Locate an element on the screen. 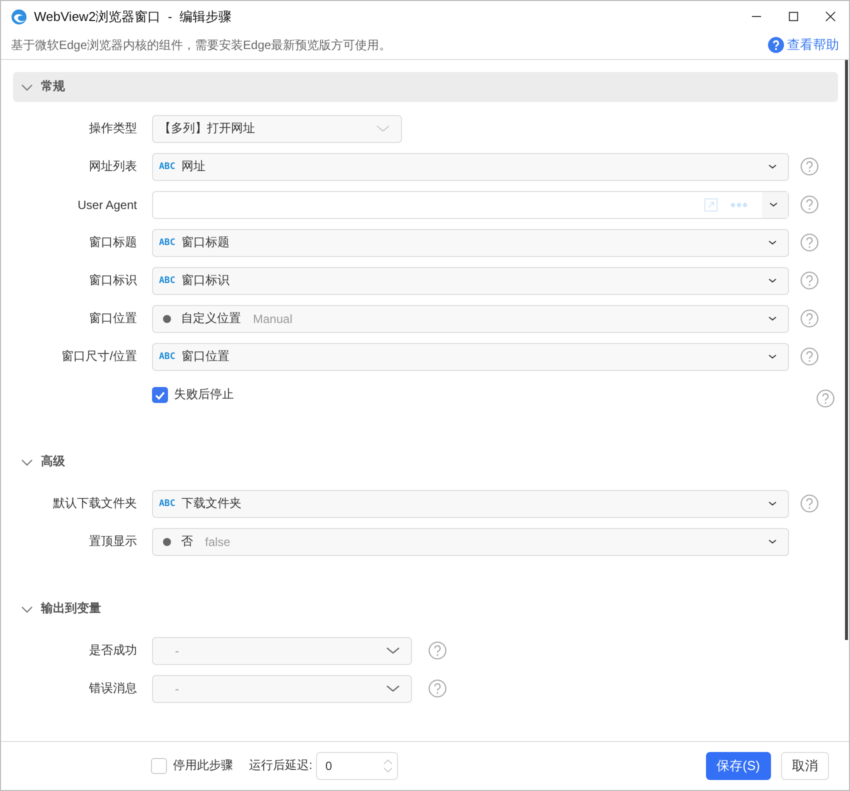  close-icon is located at coordinates (830, 16).